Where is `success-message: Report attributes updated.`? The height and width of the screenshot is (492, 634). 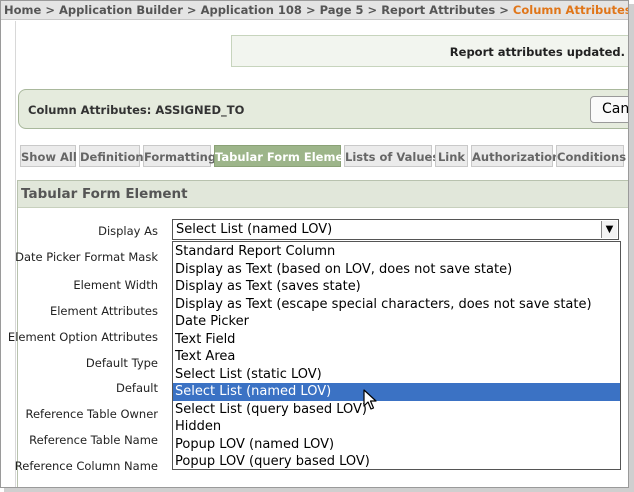
success-message: Report attributes updated. is located at coordinates (429, 51).